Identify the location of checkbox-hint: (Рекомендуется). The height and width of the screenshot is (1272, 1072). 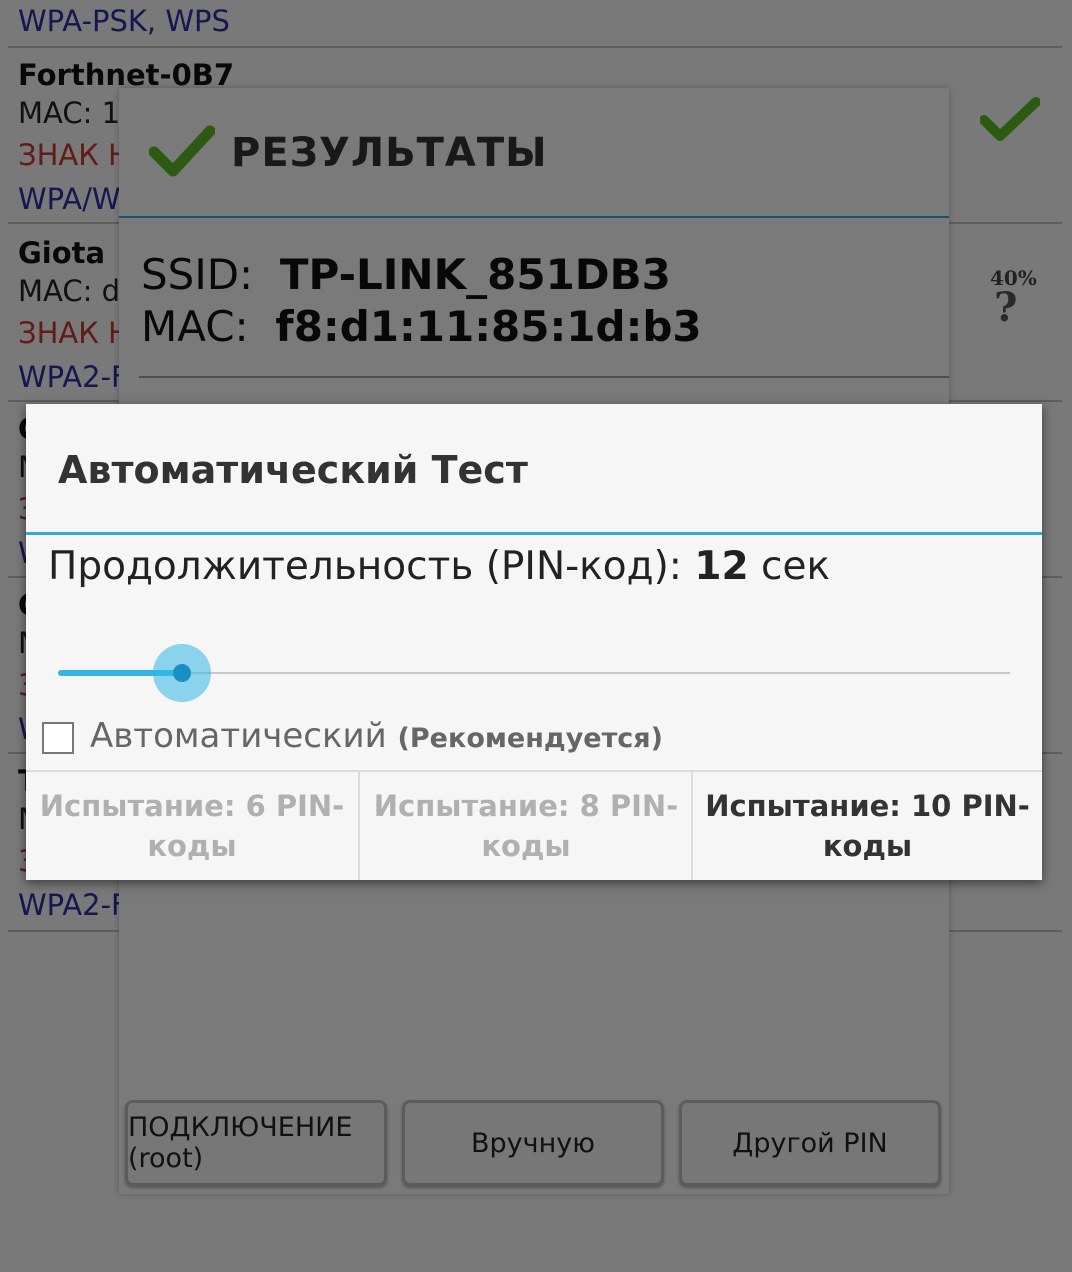
(530, 738).